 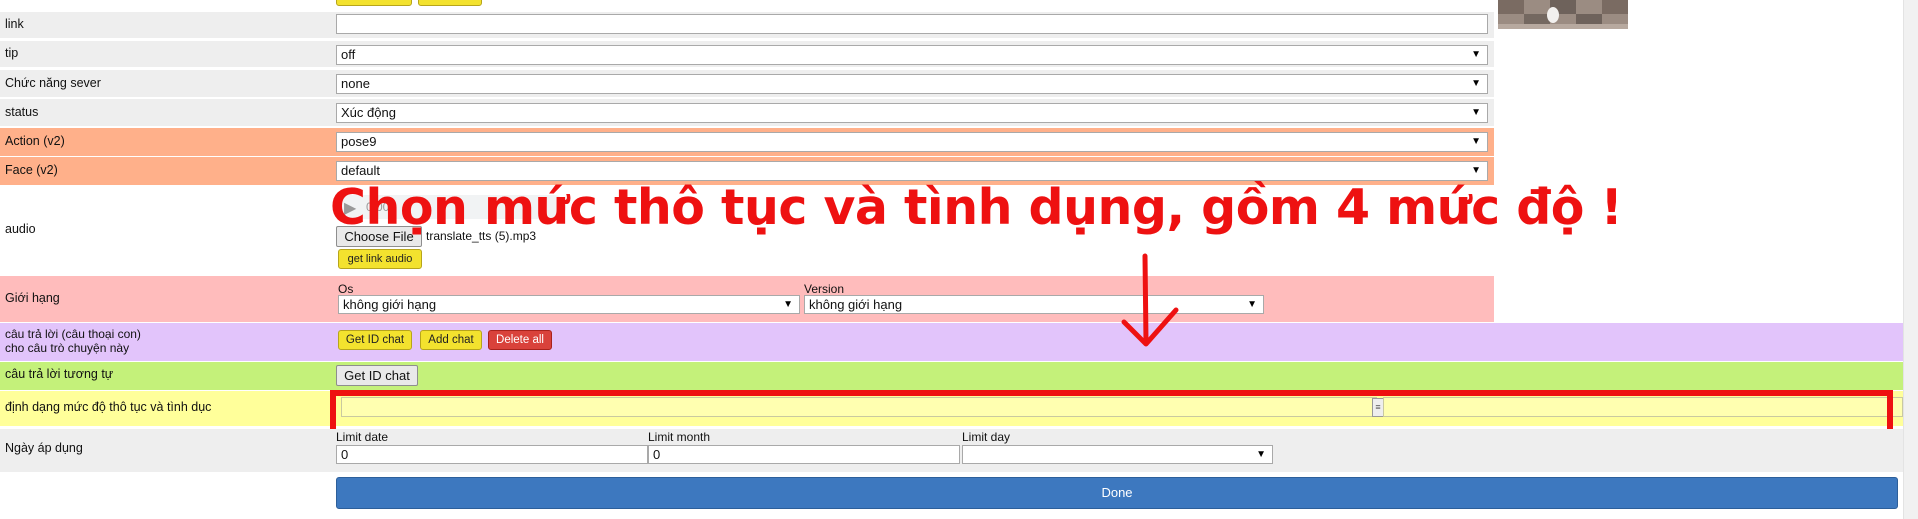 I want to click on server-function-select-value: none, so click(x=355, y=83).